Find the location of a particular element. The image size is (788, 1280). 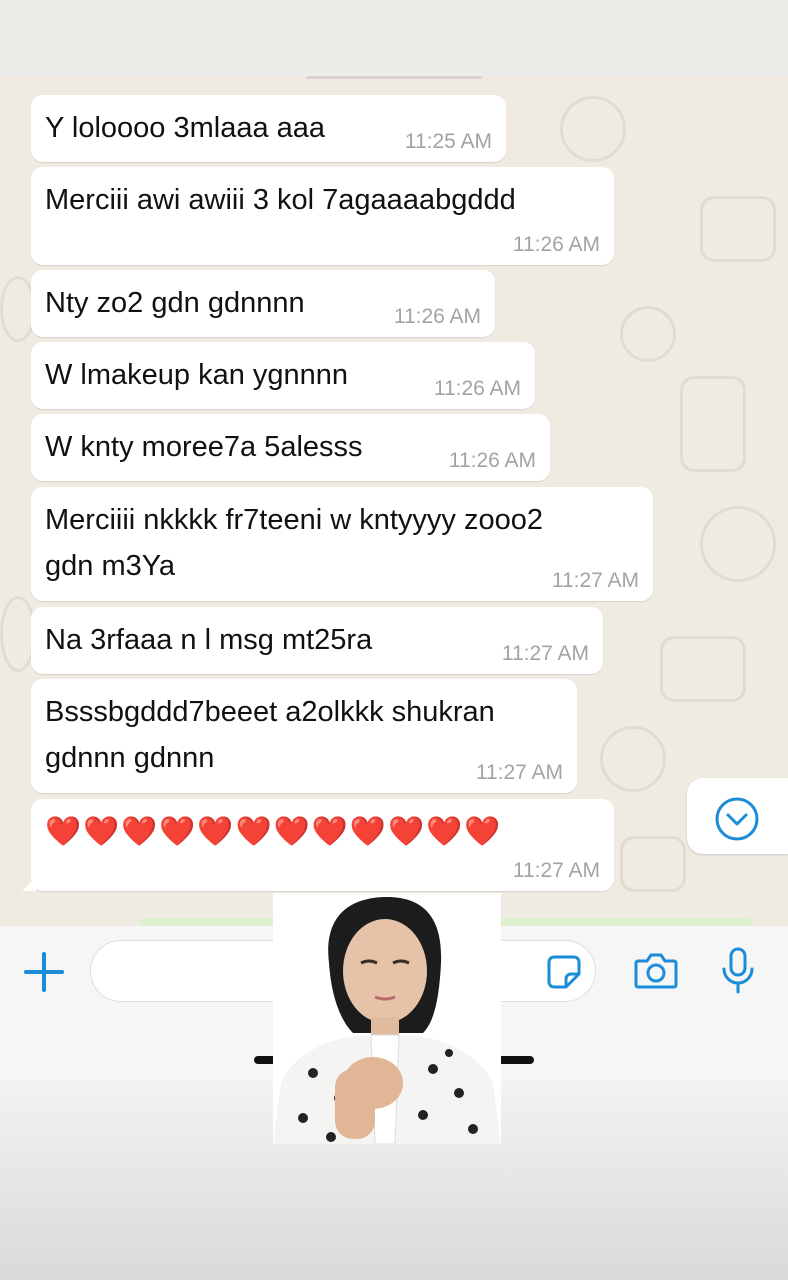

message-bubble: W lmakeup kan ygnnnn 11:26 AM is located at coordinates (283, 375).